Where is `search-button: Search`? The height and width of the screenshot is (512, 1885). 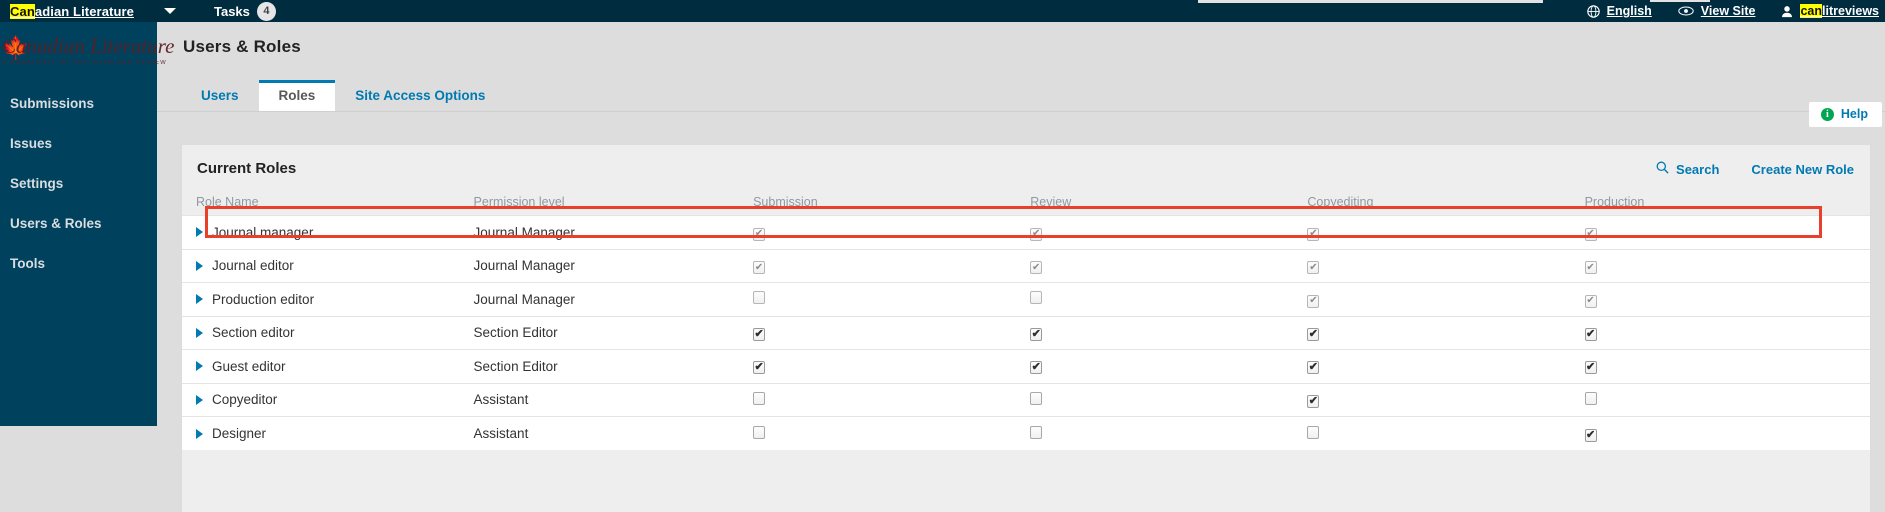
search-button: Search is located at coordinates (1687, 169).